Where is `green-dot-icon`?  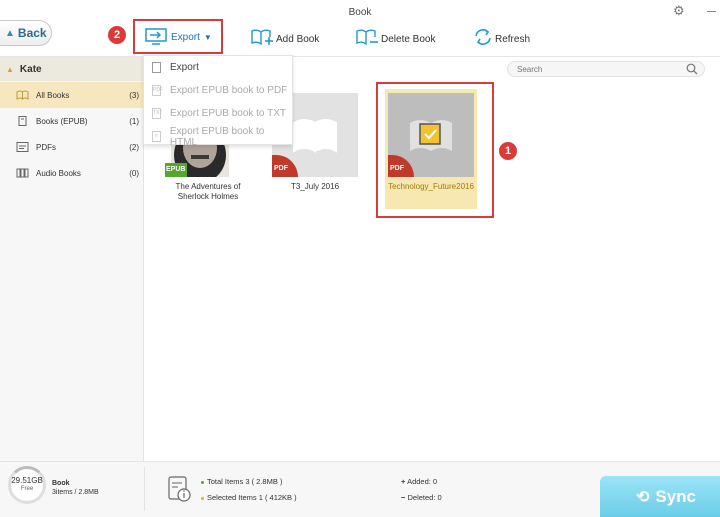 green-dot-icon is located at coordinates (202, 482).